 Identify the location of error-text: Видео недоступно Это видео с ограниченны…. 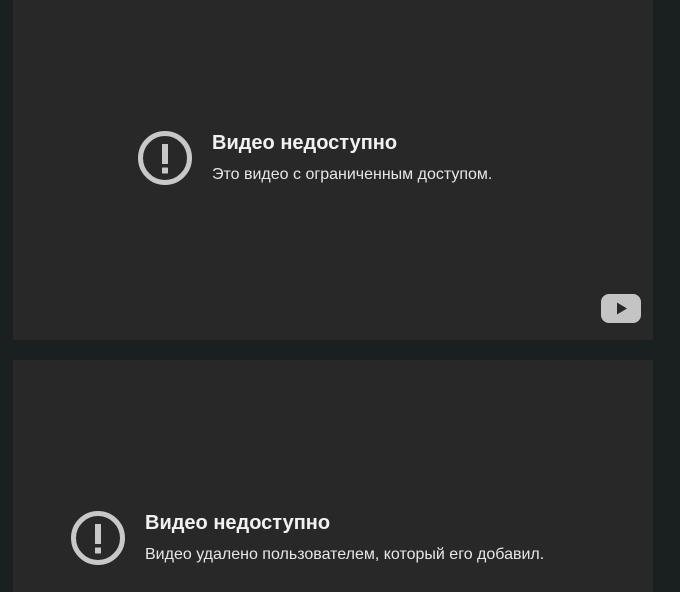
(352, 157).